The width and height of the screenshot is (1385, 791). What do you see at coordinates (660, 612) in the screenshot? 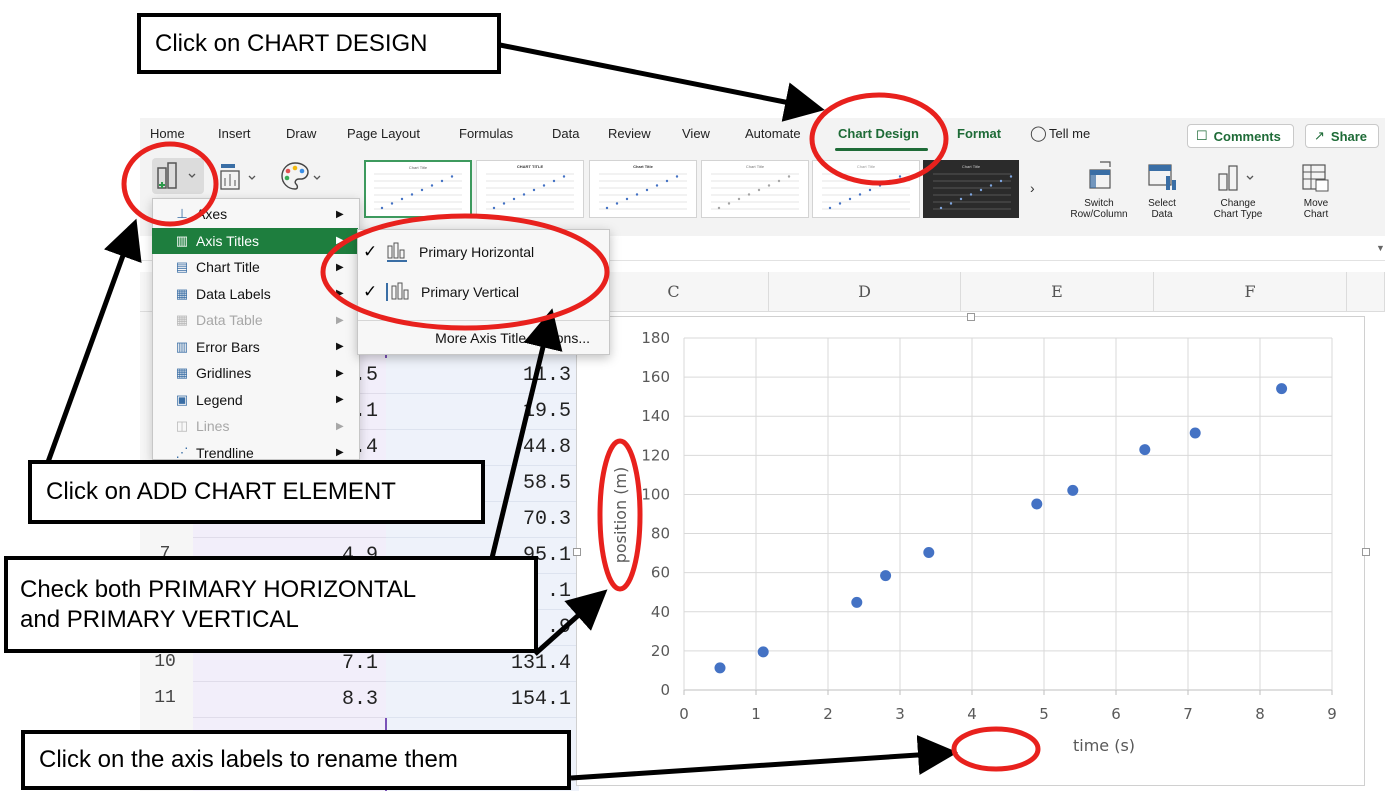
I see `y-tick-label: 40` at bounding box center [660, 612].